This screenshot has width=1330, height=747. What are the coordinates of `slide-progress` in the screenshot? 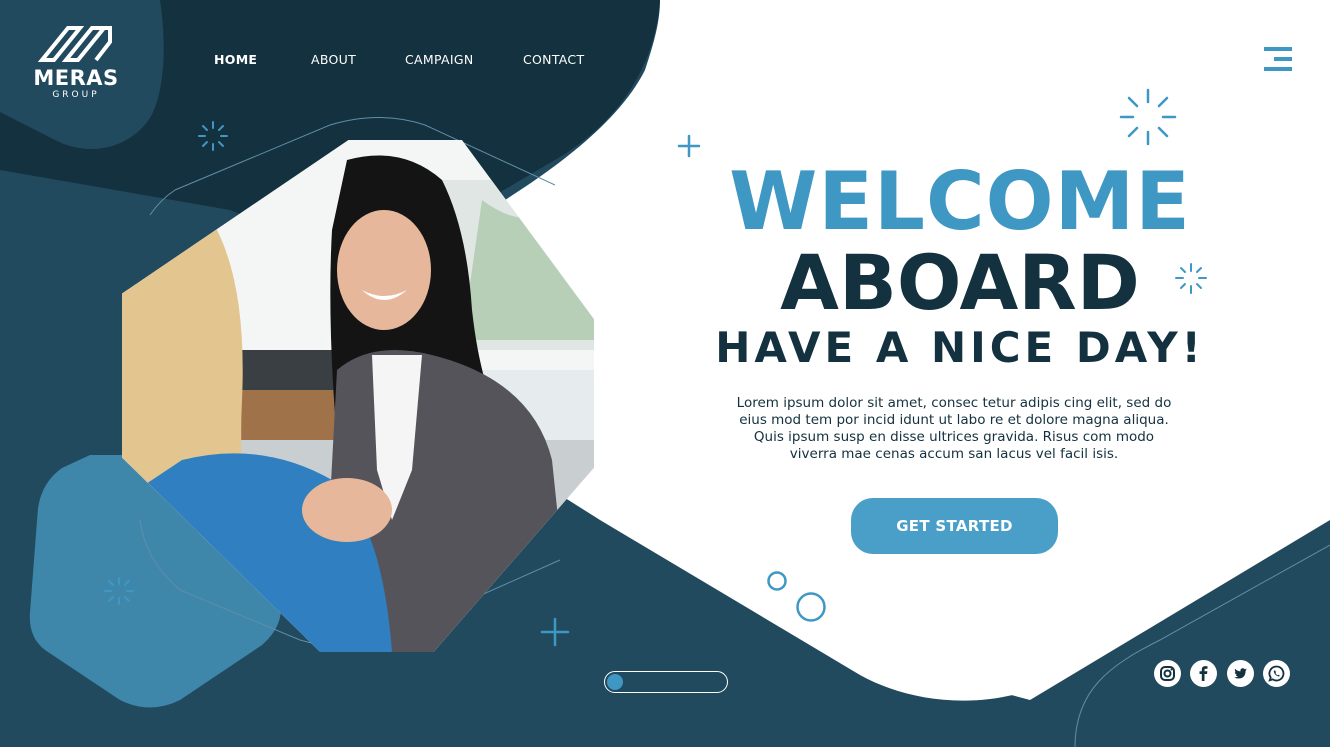 It's located at (666, 682).